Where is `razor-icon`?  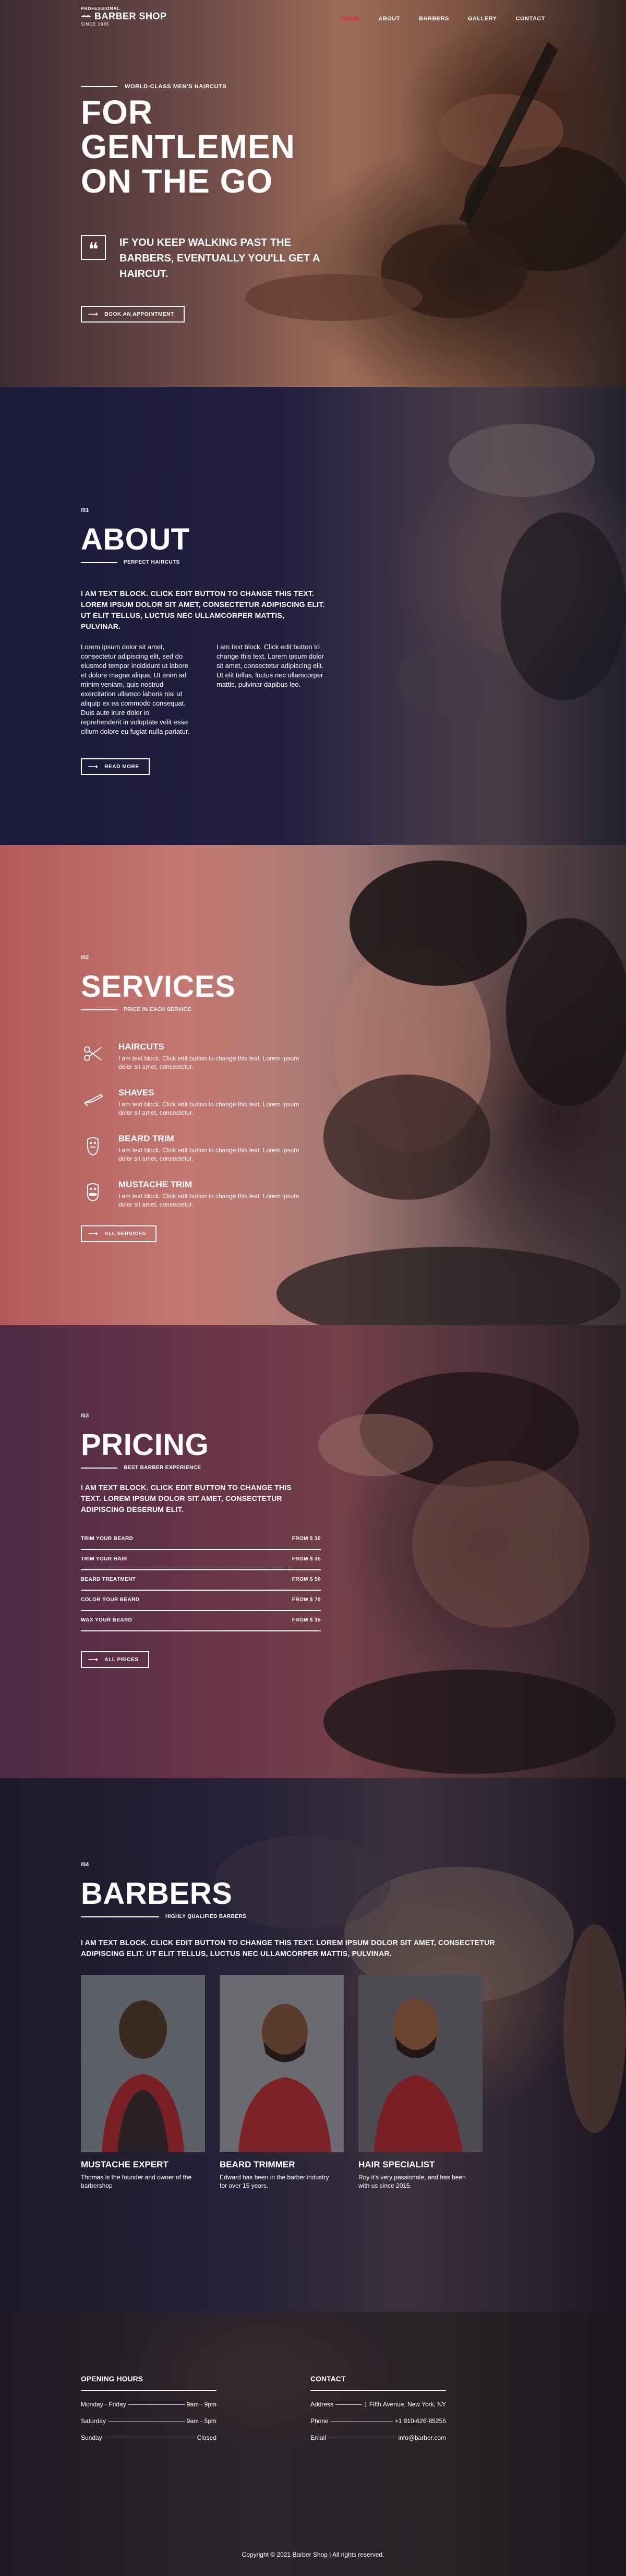 razor-icon is located at coordinates (93, 1100).